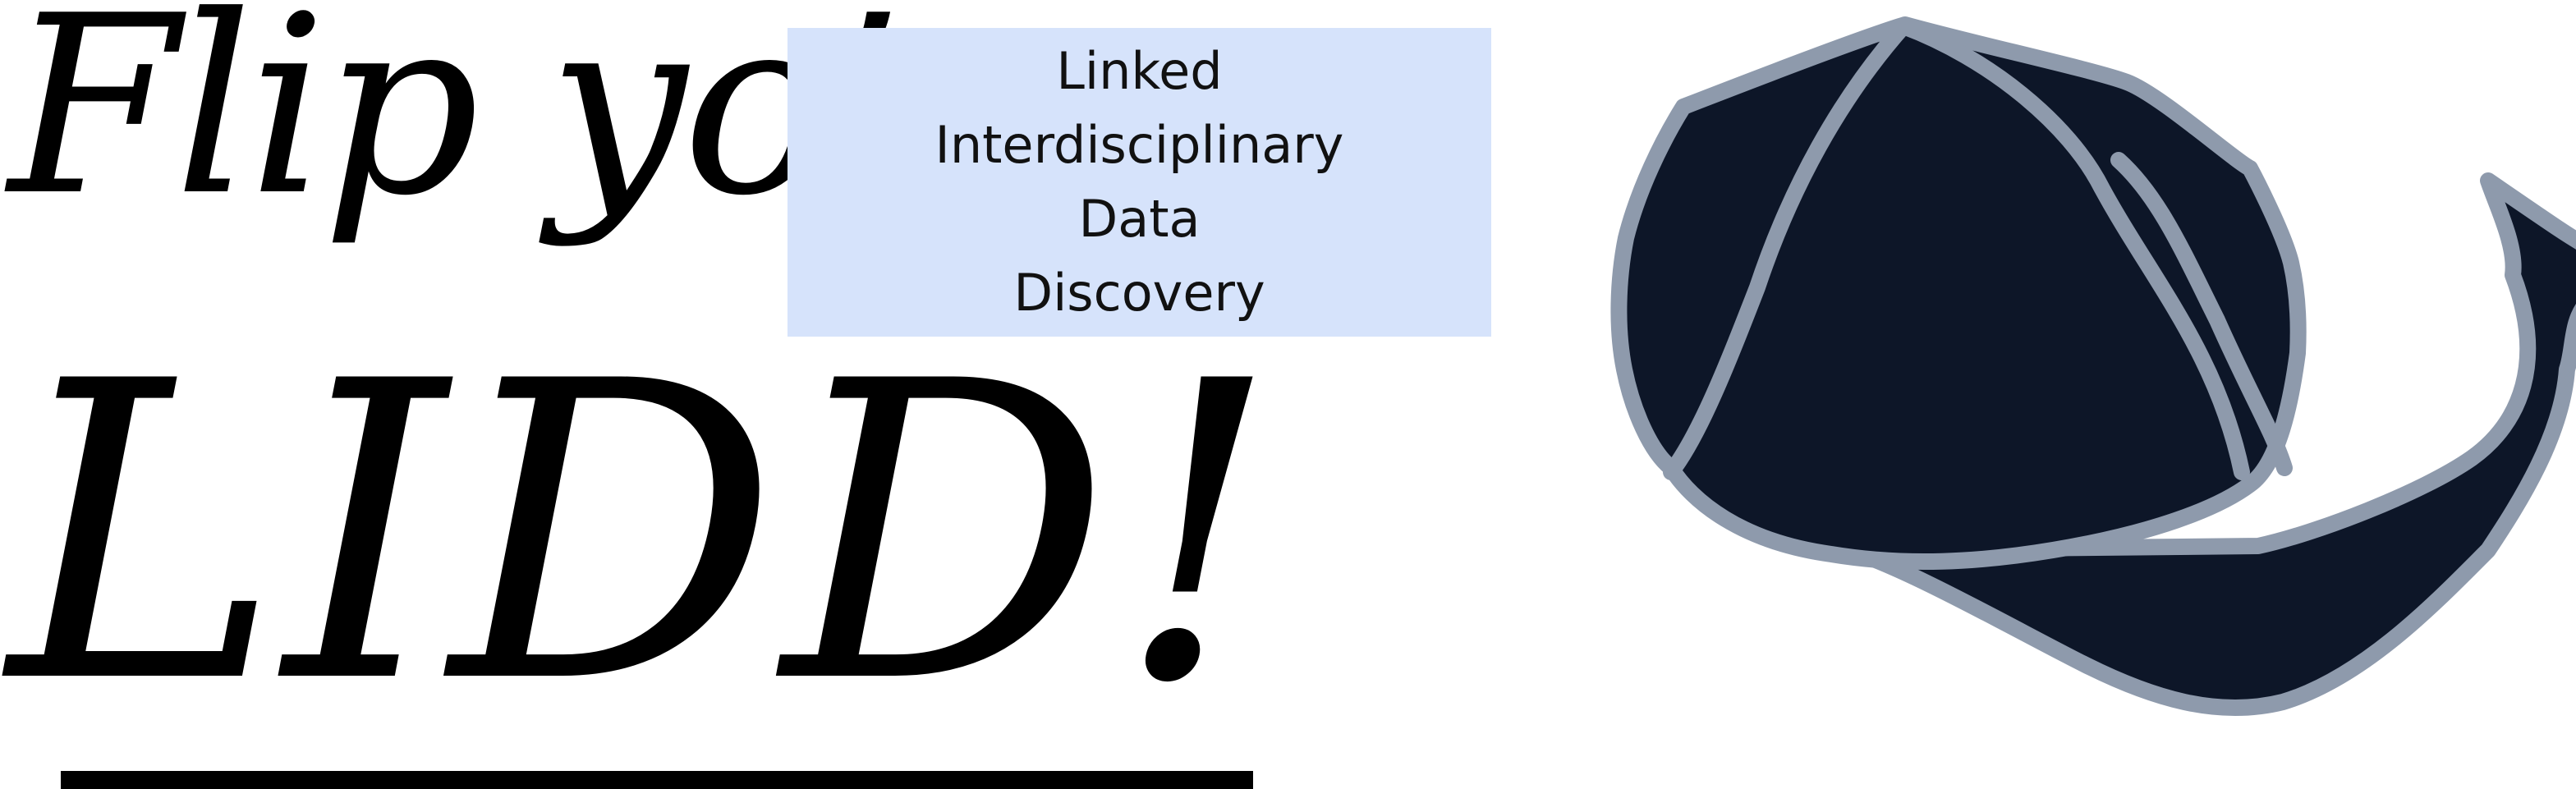 The height and width of the screenshot is (789, 2576). Describe the element at coordinates (1139, 145) in the screenshot. I see `acronym-word-interdisciplinary: Interdisciplinary` at that location.